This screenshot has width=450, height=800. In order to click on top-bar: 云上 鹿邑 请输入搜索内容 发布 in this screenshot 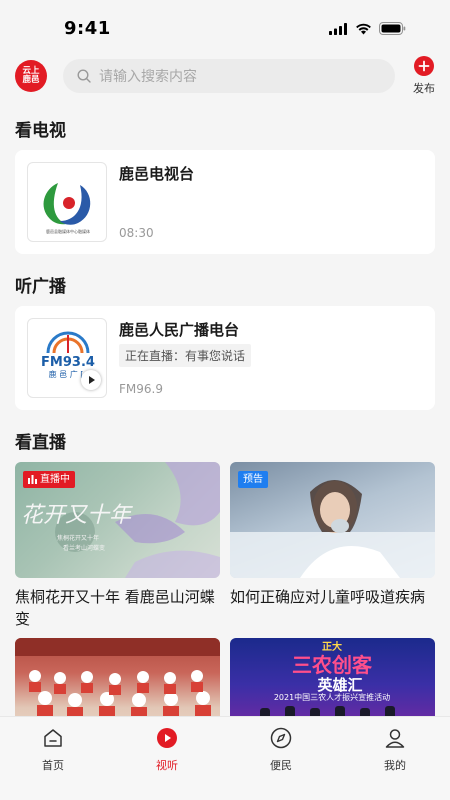, I will do `click(225, 76)`.